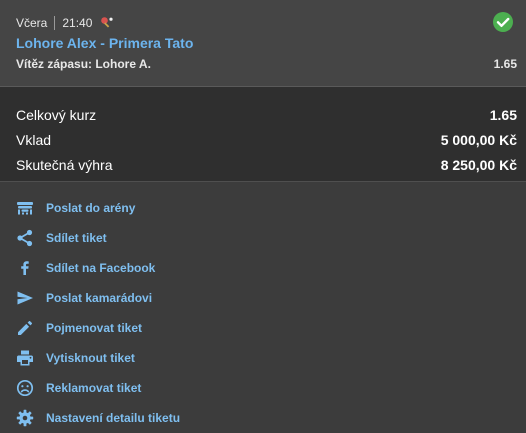 This screenshot has height=433, width=526. I want to click on bet-day: Včera, so click(32, 23).